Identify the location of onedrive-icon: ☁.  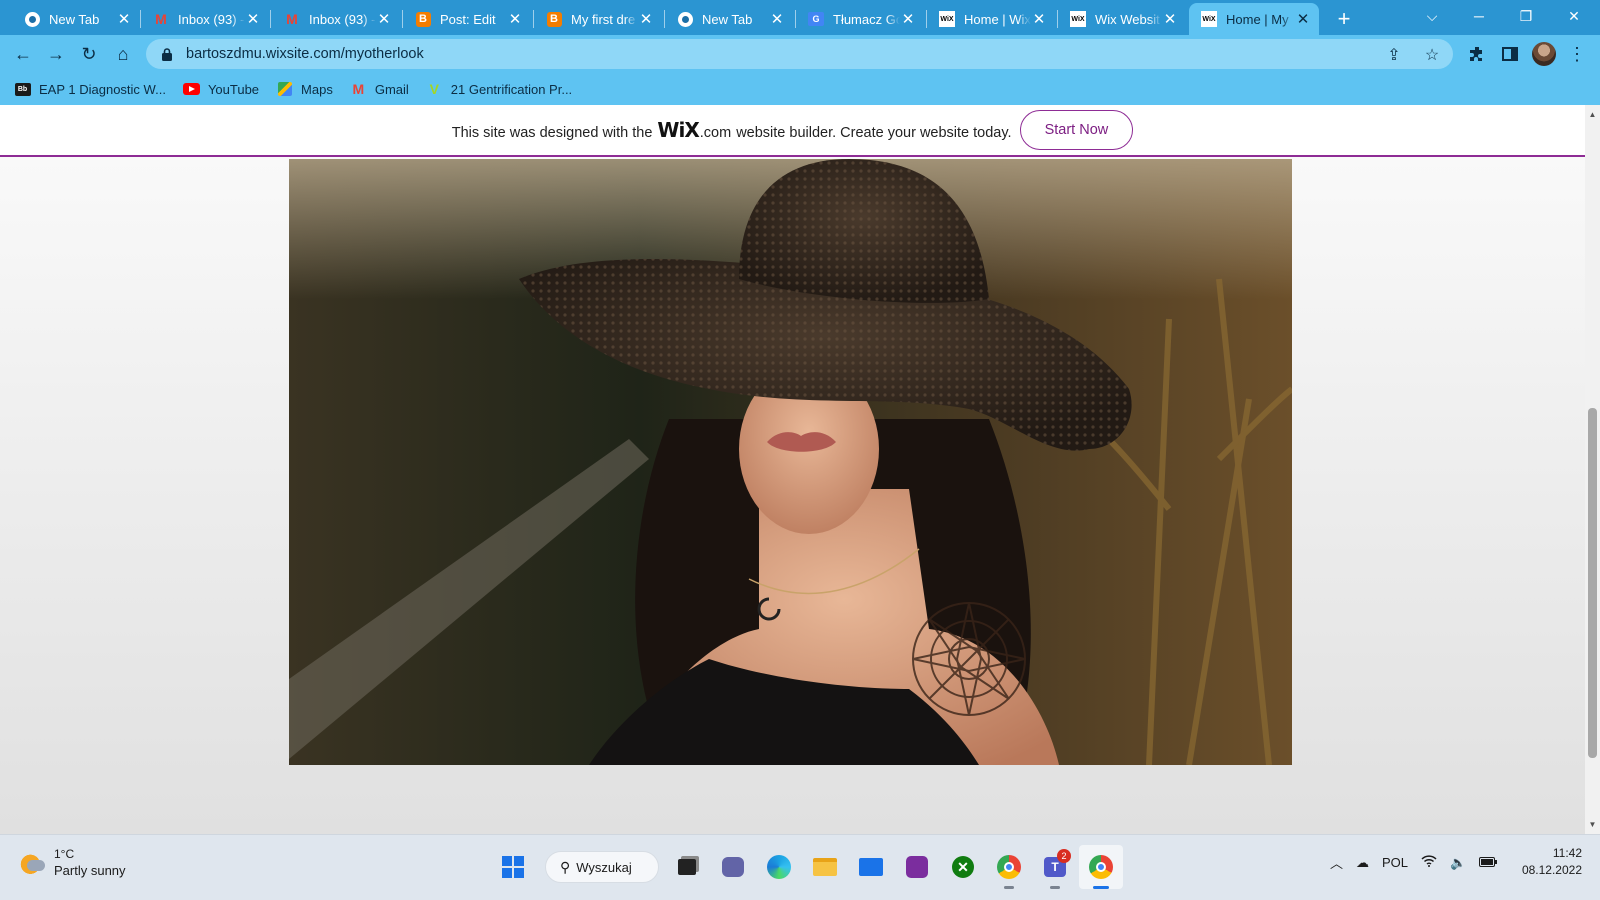
(1362, 863).